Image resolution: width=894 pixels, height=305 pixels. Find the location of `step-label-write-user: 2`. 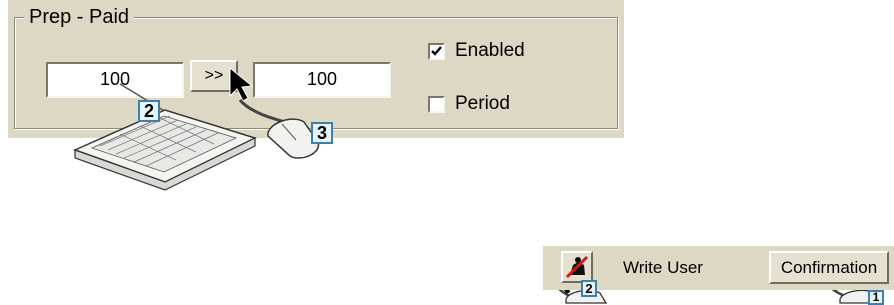

step-label-write-user: 2 is located at coordinates (589, 288).